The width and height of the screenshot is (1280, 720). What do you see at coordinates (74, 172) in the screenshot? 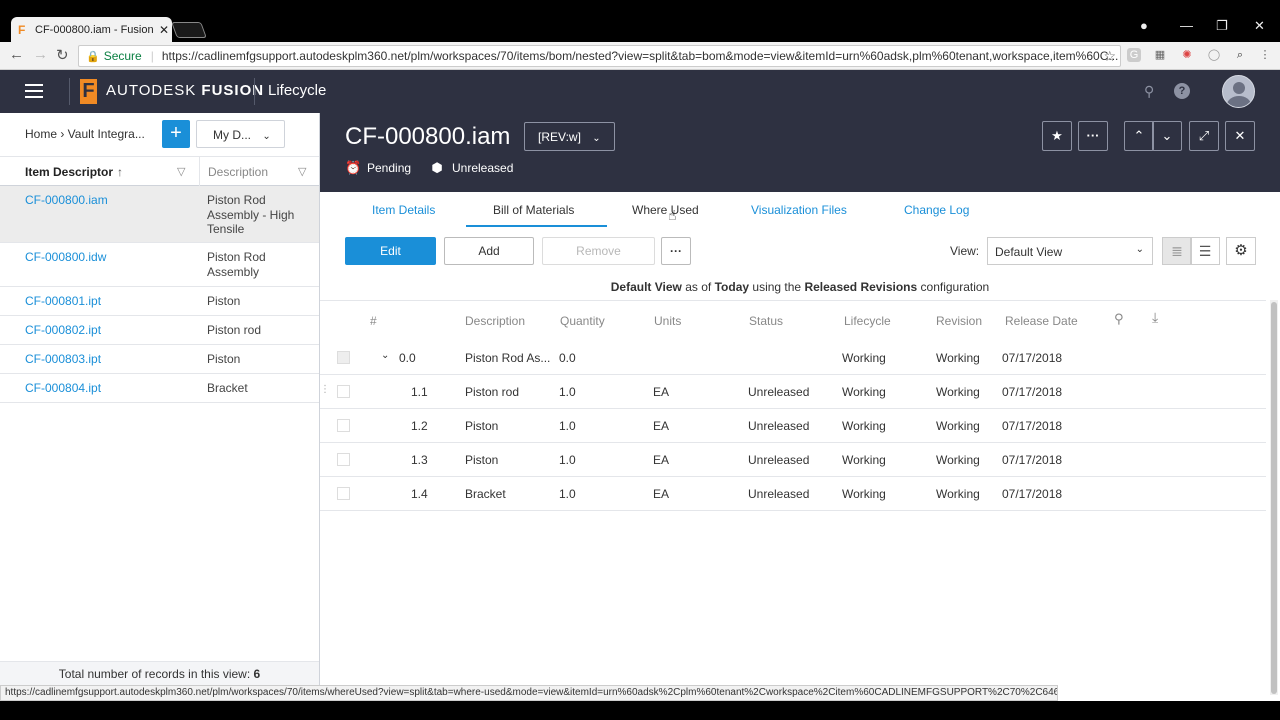
I see `column-item-descriptor: Item Descriptor ↑` at bounding box center [74, 172].